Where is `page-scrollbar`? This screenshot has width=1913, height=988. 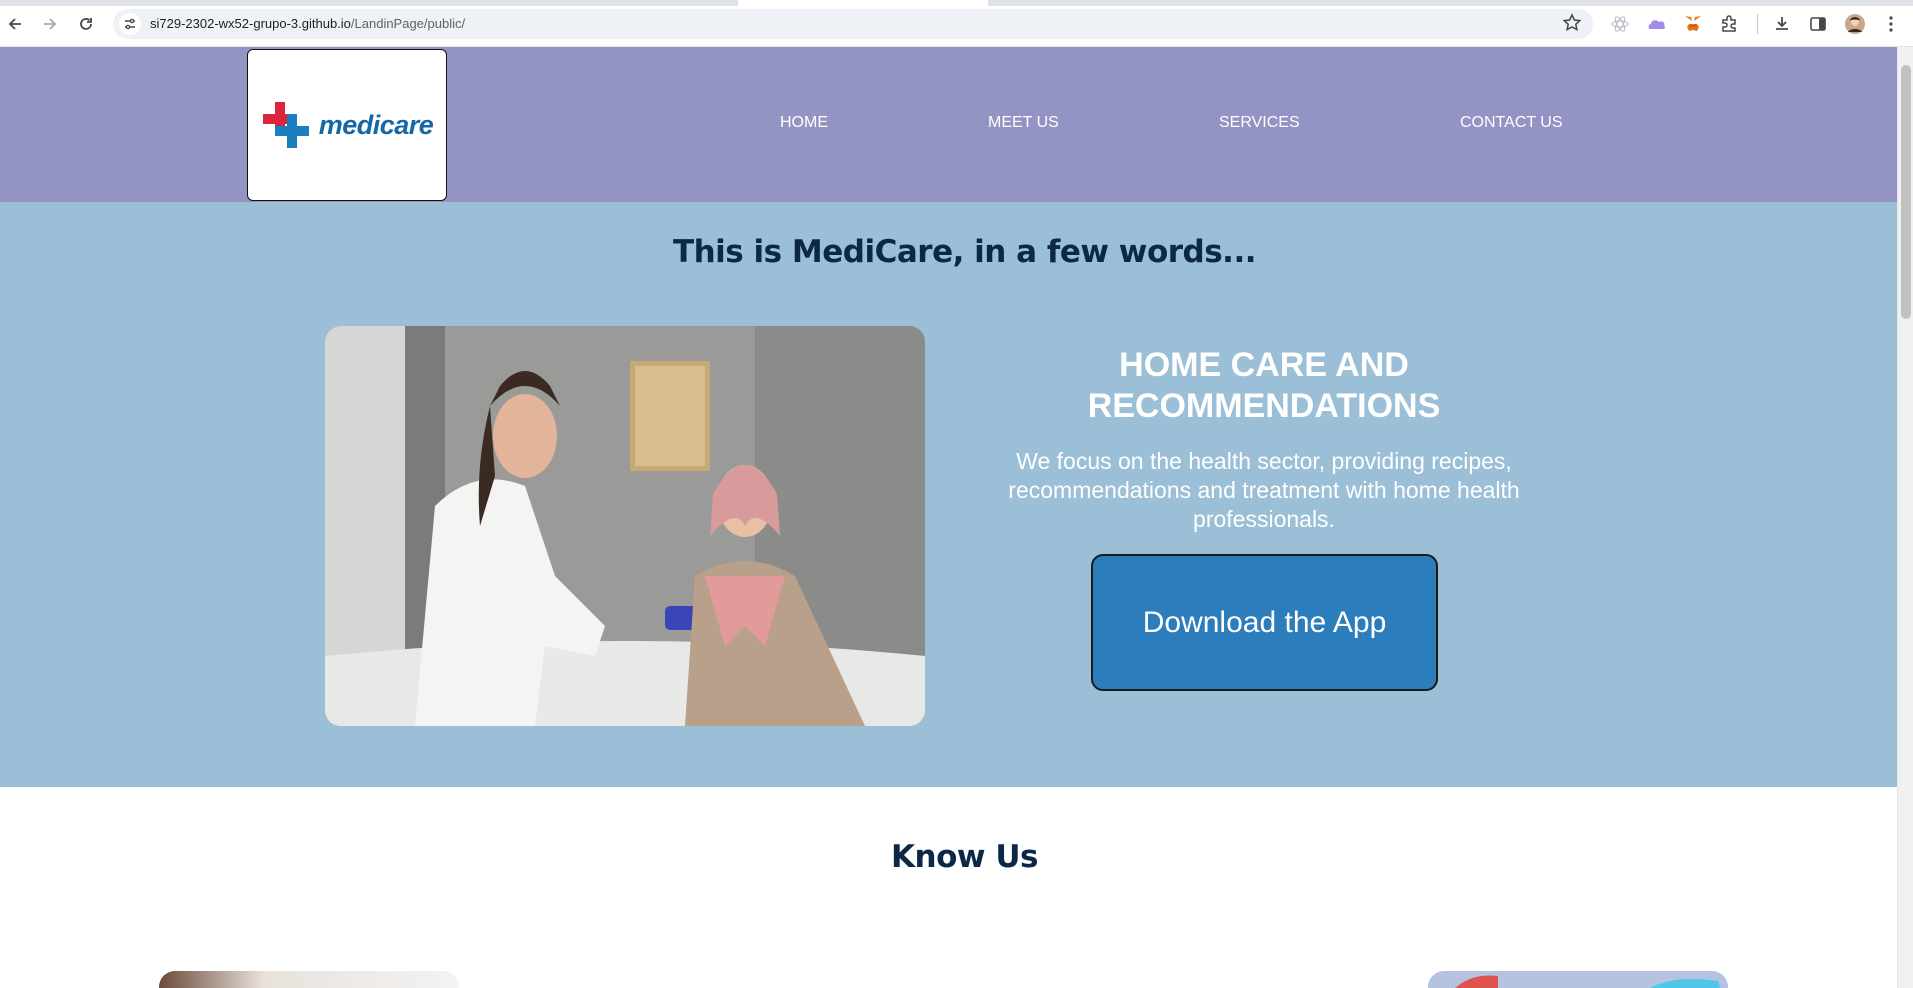
page-scrollbar is located at coordinates (1905, 517).